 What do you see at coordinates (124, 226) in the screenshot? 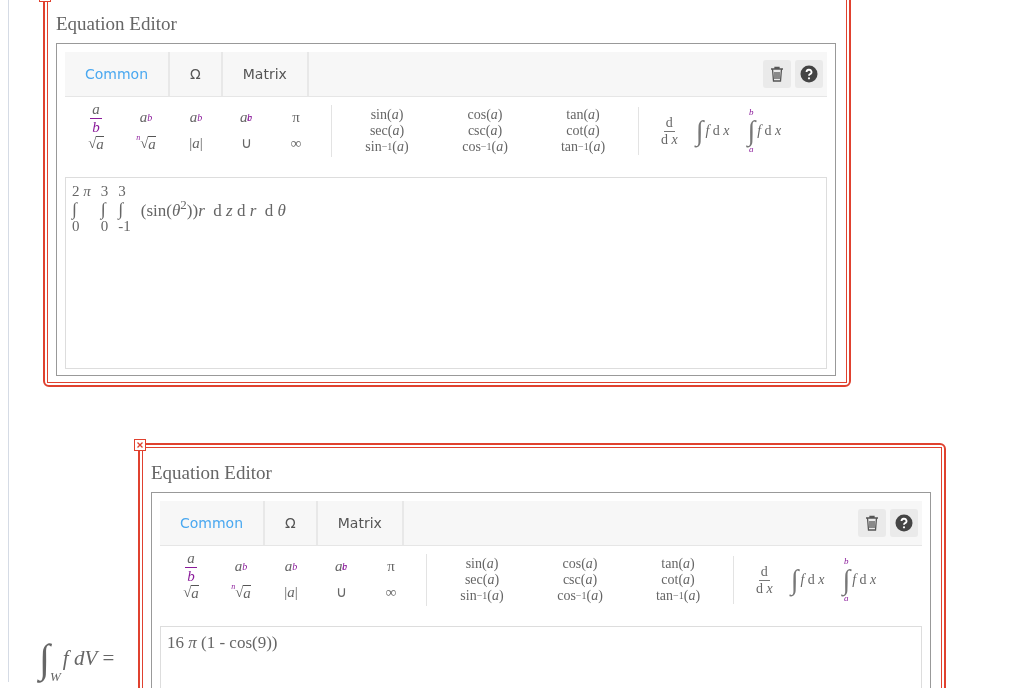
I see `lower-limit: -1` at bounding box center [124, 226].